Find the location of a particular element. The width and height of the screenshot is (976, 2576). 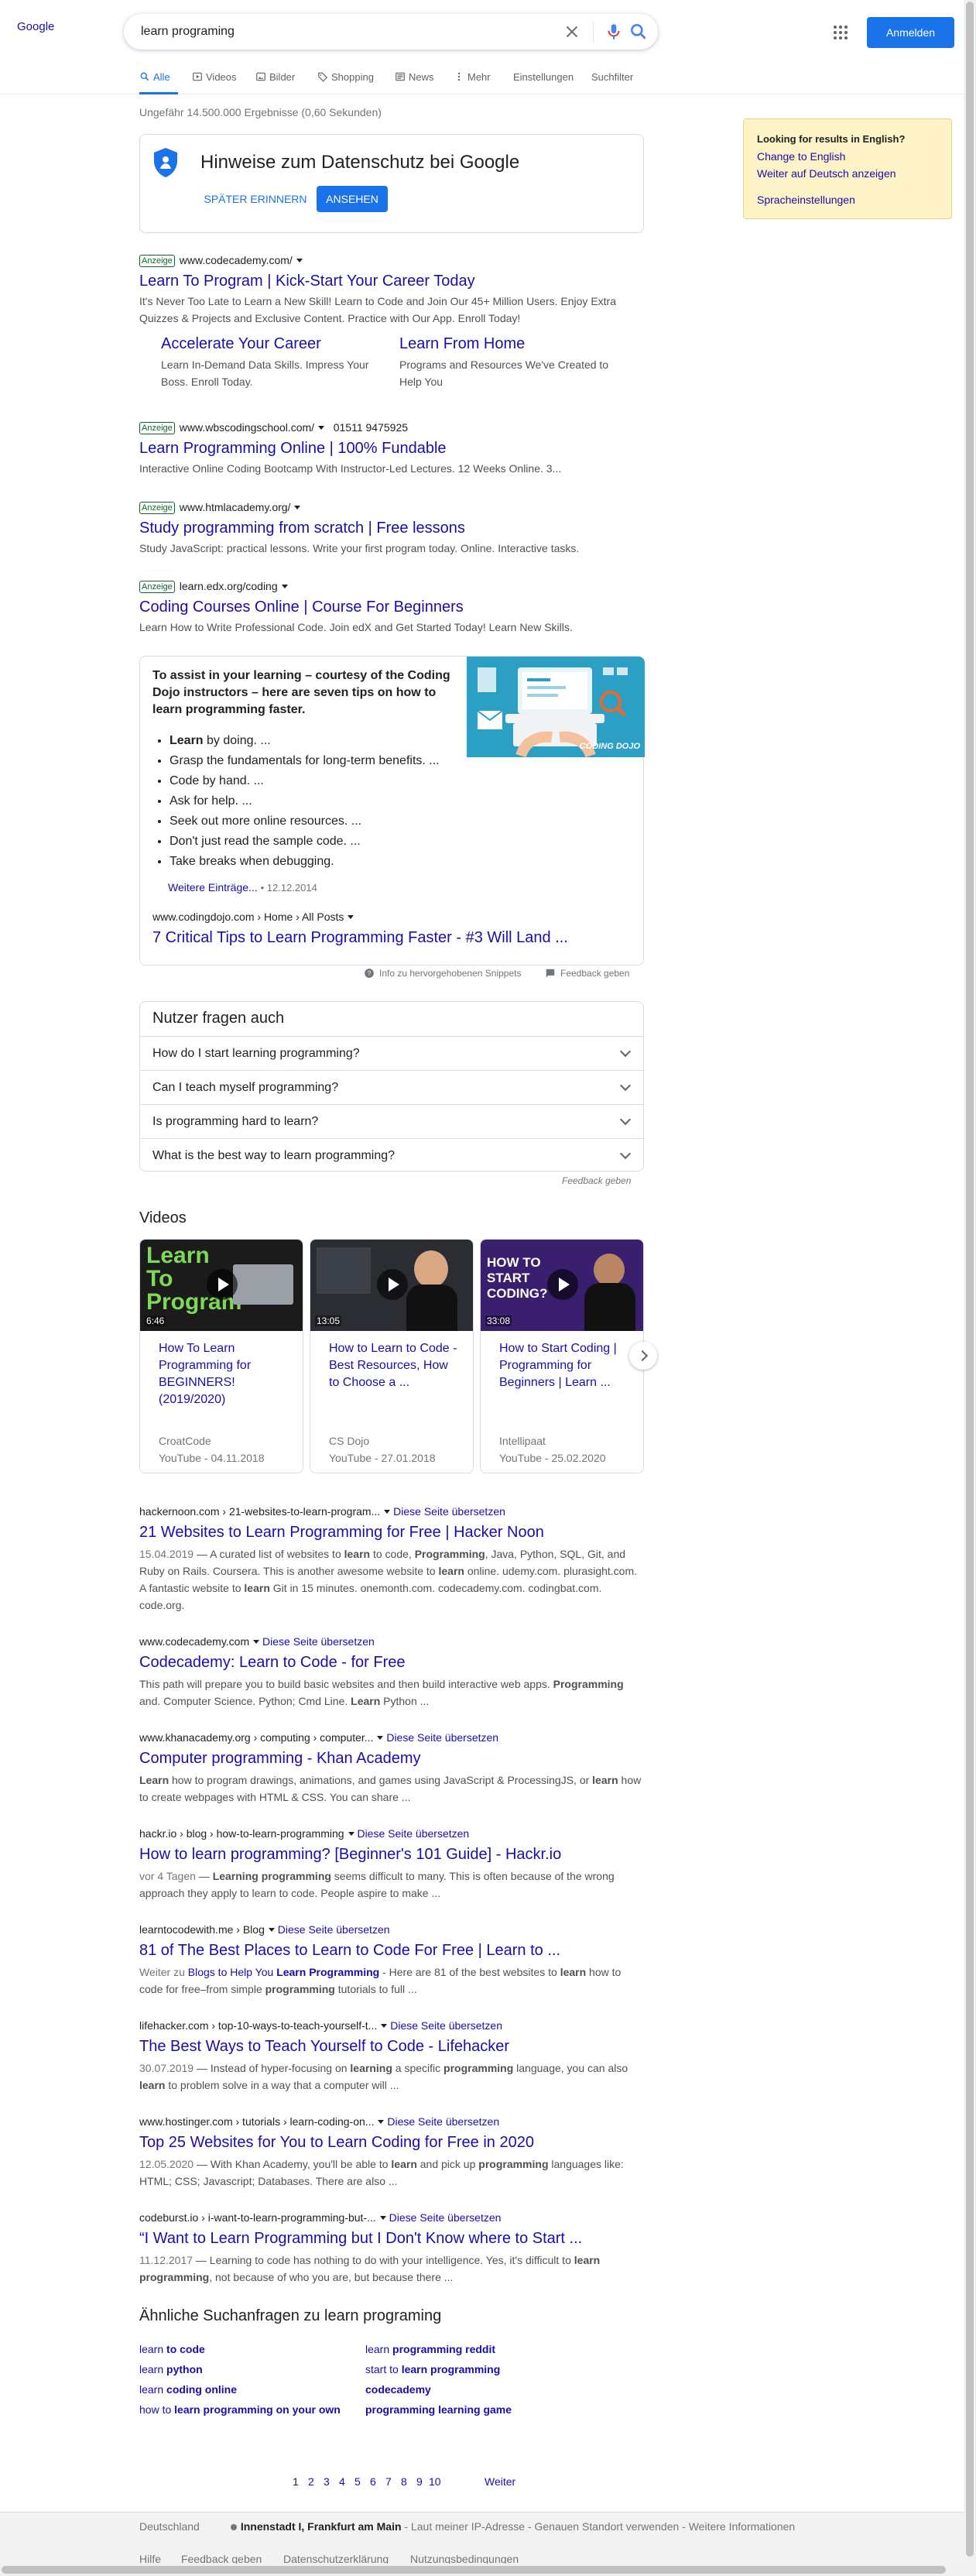

search-box: learn programing is located at coordinates (391, 32).